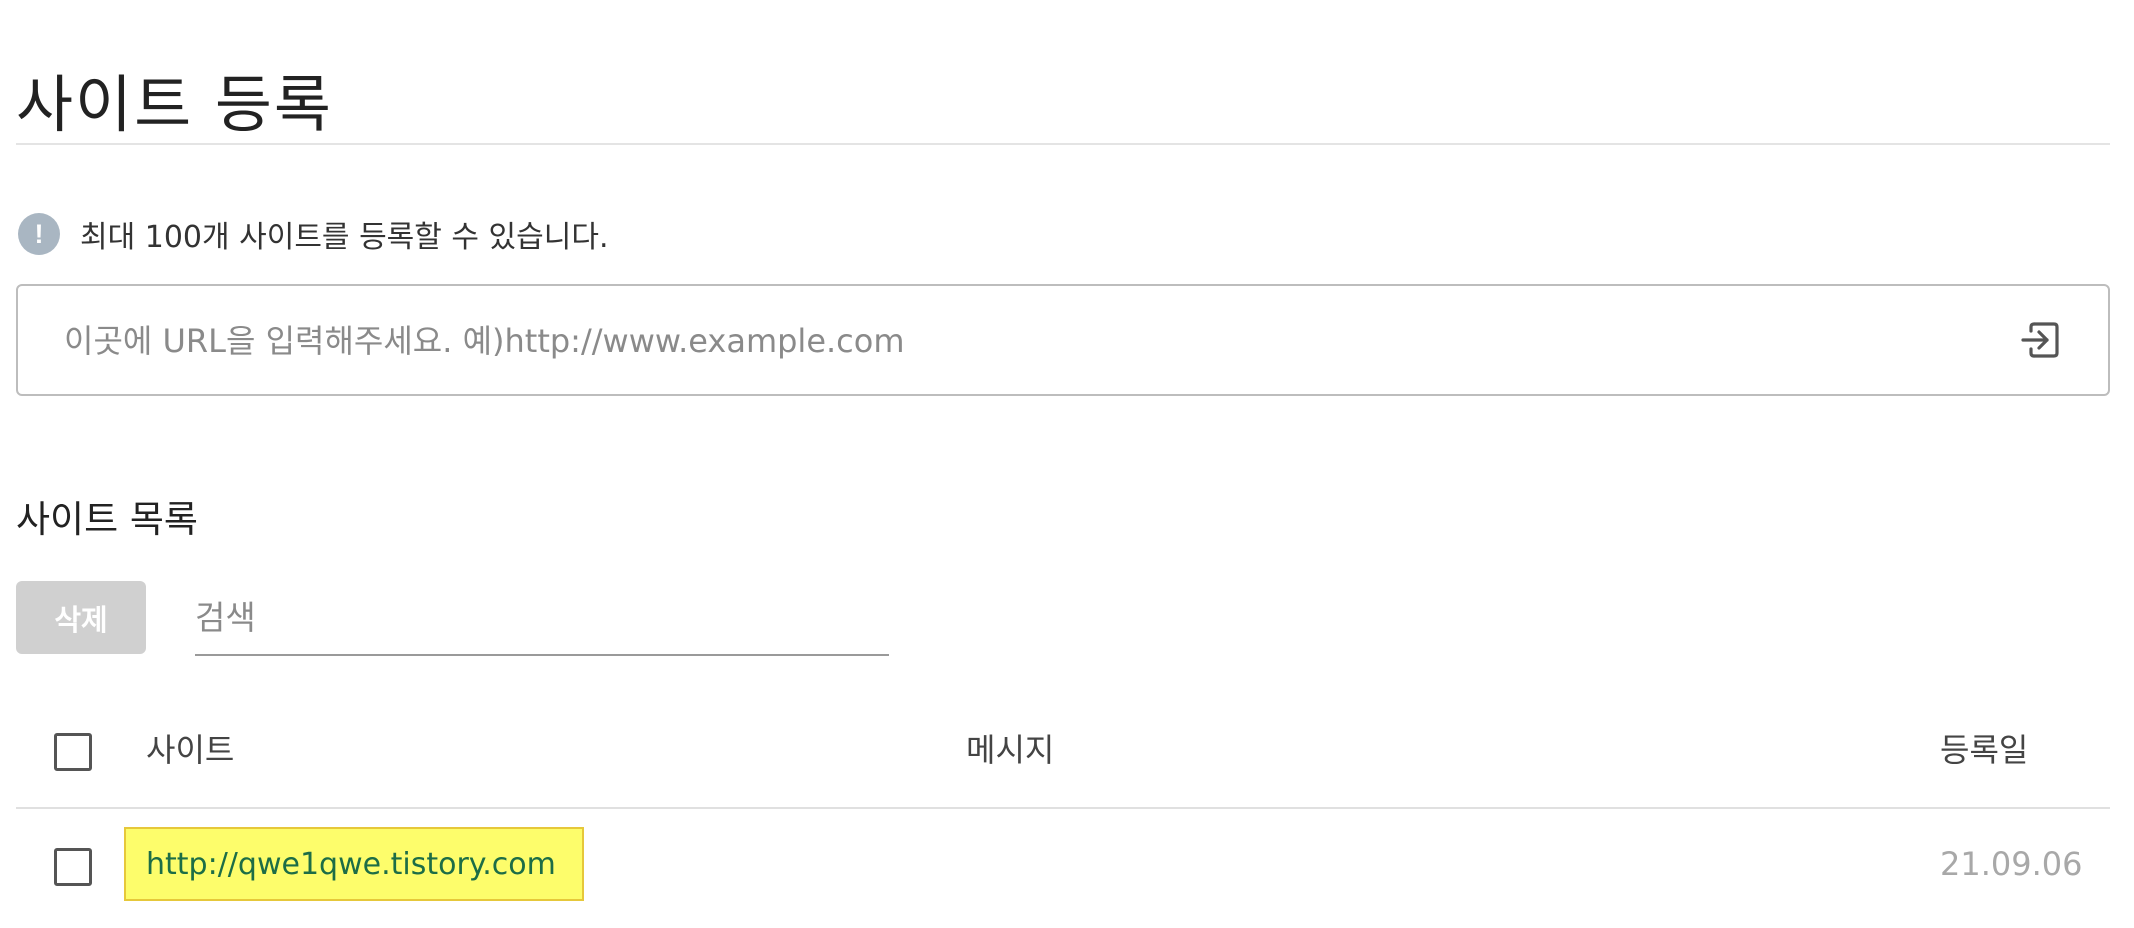  Describe the element at coordinates (344, 237) in the screenshot. I see `notice-text: 최대 100개 사이트를 등록할 수 있습니다.` at that location.